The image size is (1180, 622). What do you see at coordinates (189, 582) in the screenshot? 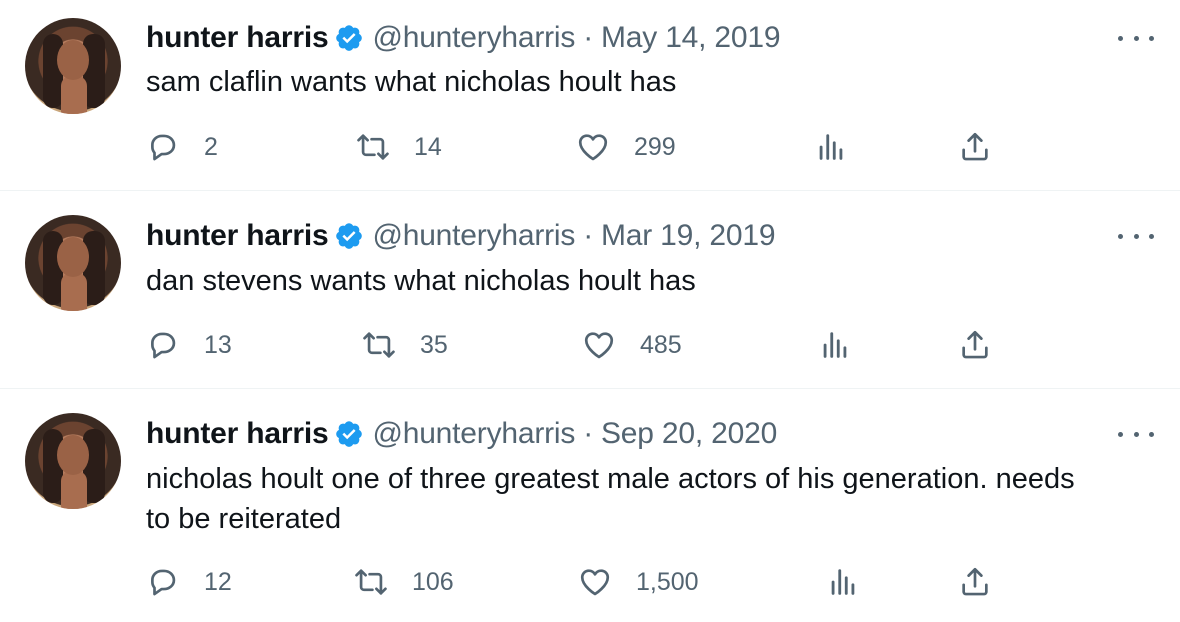
I see `reply-button: 12` at bounding box center [189, 582].